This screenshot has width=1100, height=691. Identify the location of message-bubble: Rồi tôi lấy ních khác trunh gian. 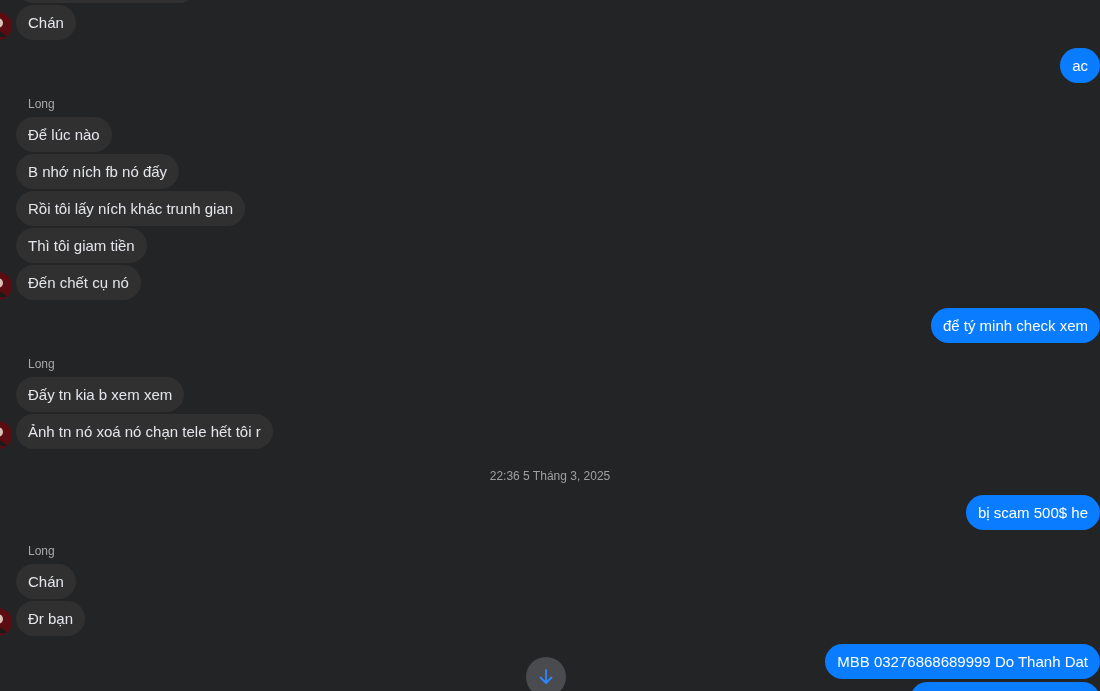
(131, 208).